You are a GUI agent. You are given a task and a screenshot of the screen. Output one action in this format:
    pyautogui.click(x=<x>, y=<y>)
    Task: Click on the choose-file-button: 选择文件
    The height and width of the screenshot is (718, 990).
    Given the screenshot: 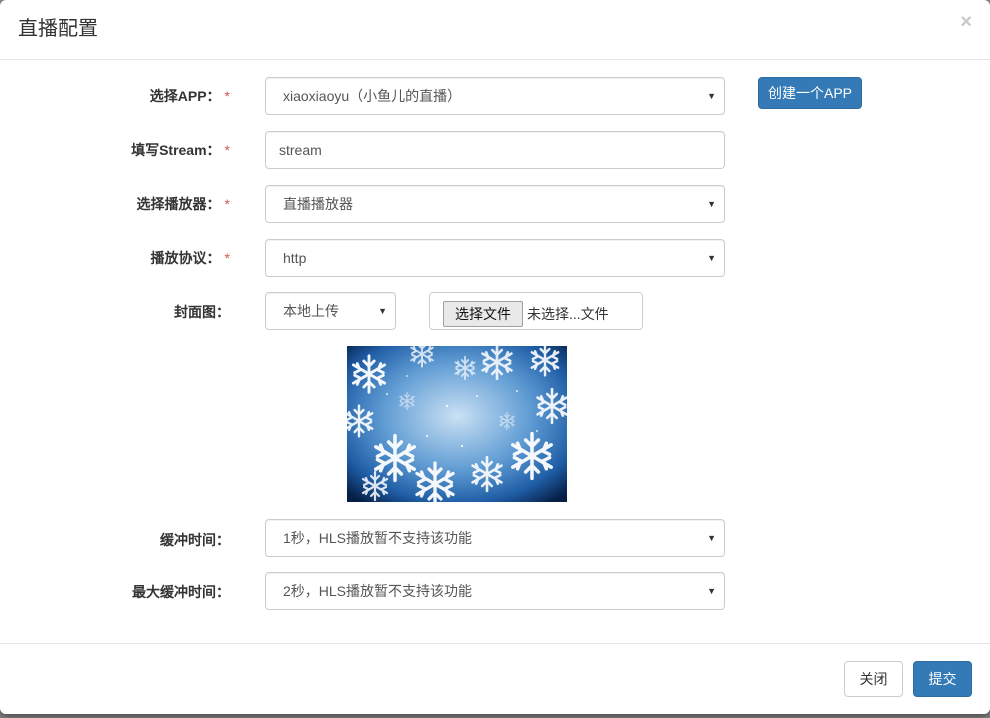 What is the action you would take?
    pyautogui.click(x=483, y=314)
    